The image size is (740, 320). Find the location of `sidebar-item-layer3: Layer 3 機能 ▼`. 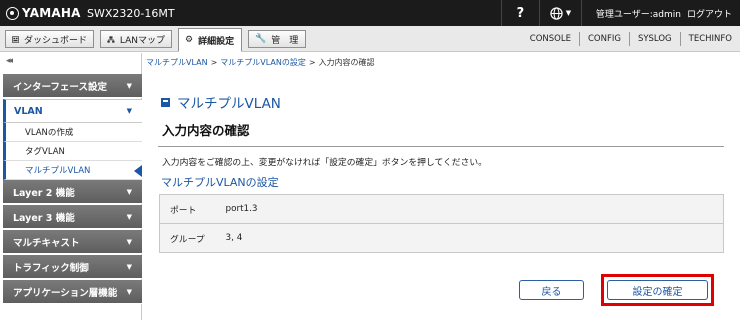

sidebar-item-layer3: Layer 3 機能 ▼ is located at coordinates (72, 217).